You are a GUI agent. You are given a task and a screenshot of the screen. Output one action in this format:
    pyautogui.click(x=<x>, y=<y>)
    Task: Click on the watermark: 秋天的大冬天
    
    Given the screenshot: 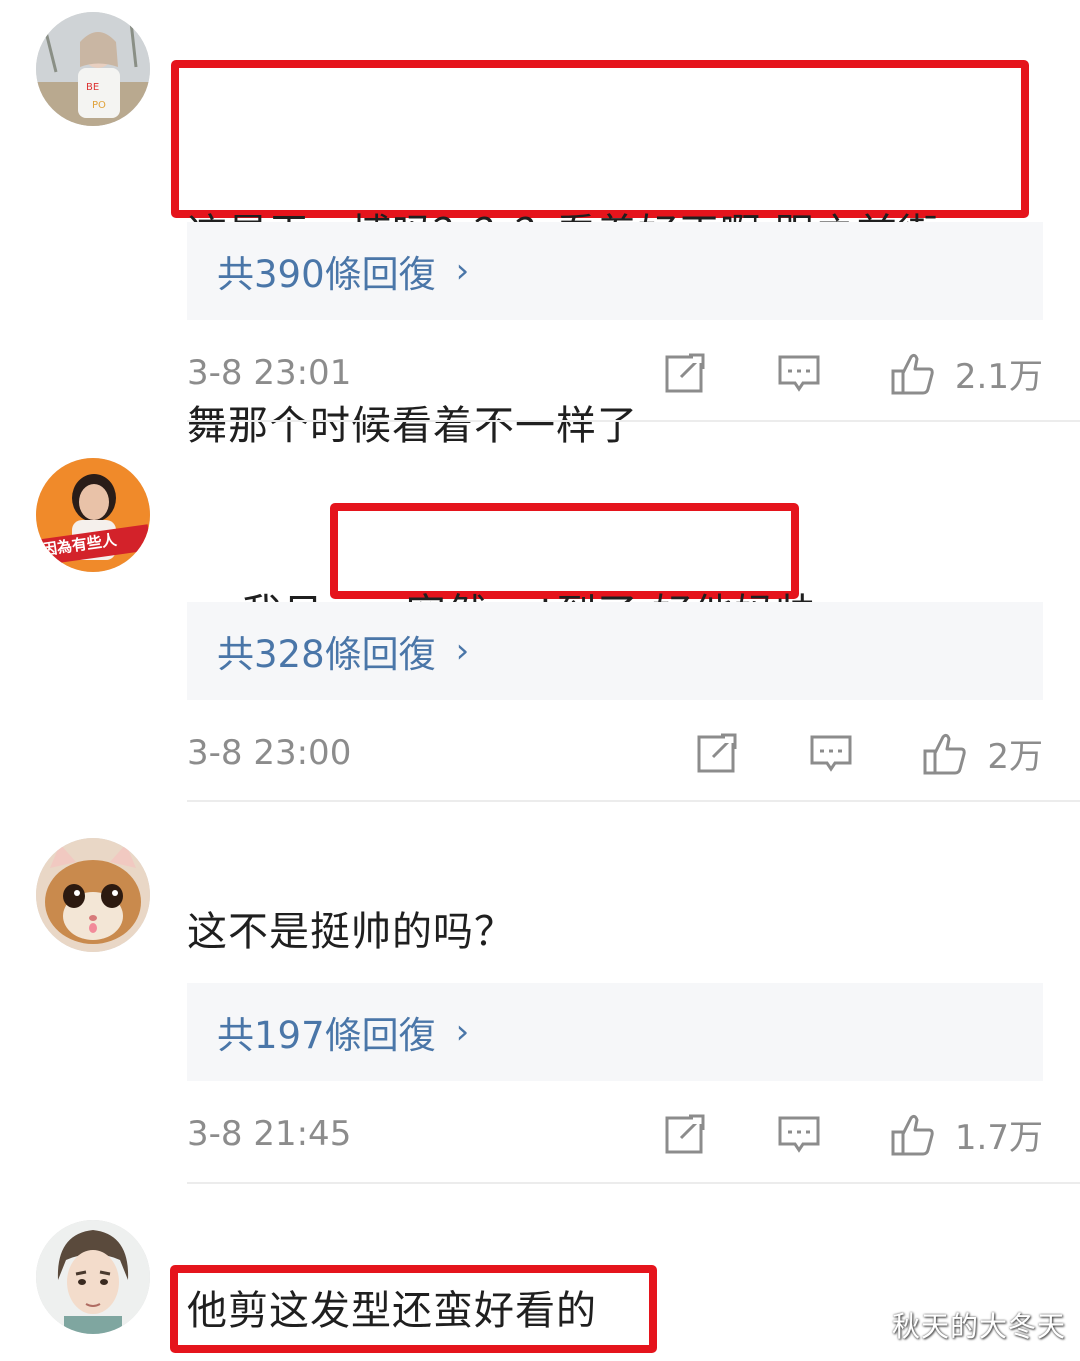 What is the action you would take?
    pyautogui.click(x=978, y=1326)
    